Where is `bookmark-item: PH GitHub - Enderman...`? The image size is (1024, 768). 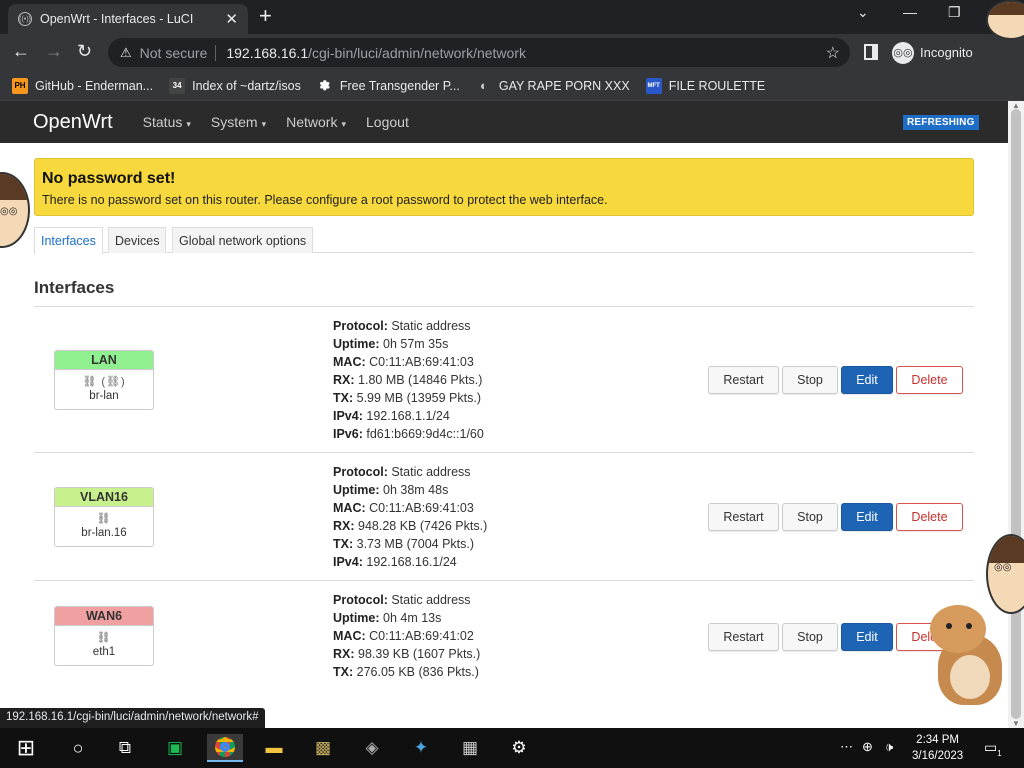 bookmark-item: PH GitHub - Enderman... is located at coordinates (82, 85).